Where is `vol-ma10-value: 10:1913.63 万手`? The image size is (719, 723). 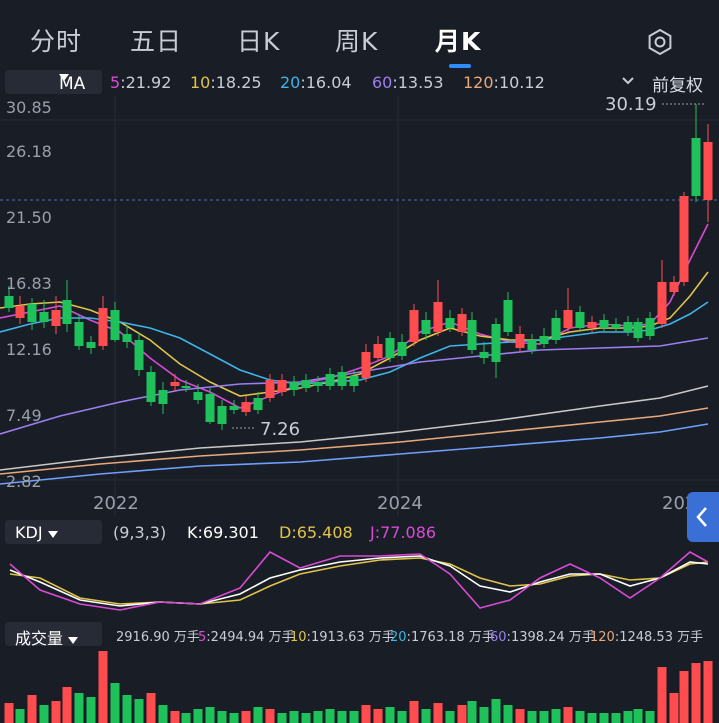
vol-ma10-value: 10:1913.63 万手 is located at coordinates (342, 637).